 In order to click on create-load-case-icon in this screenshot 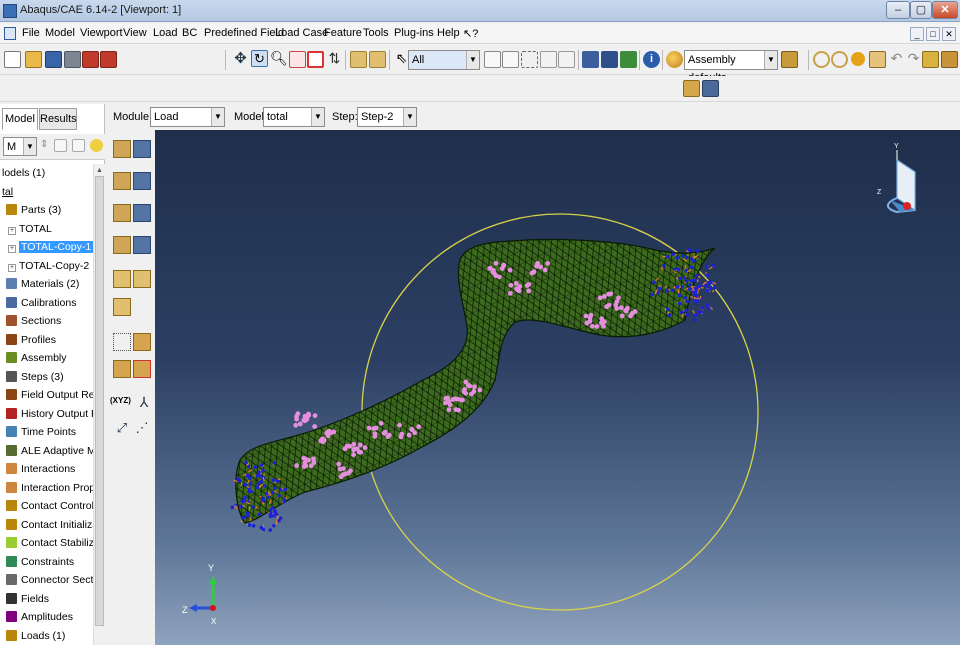, I will do `click(122, 245)`.